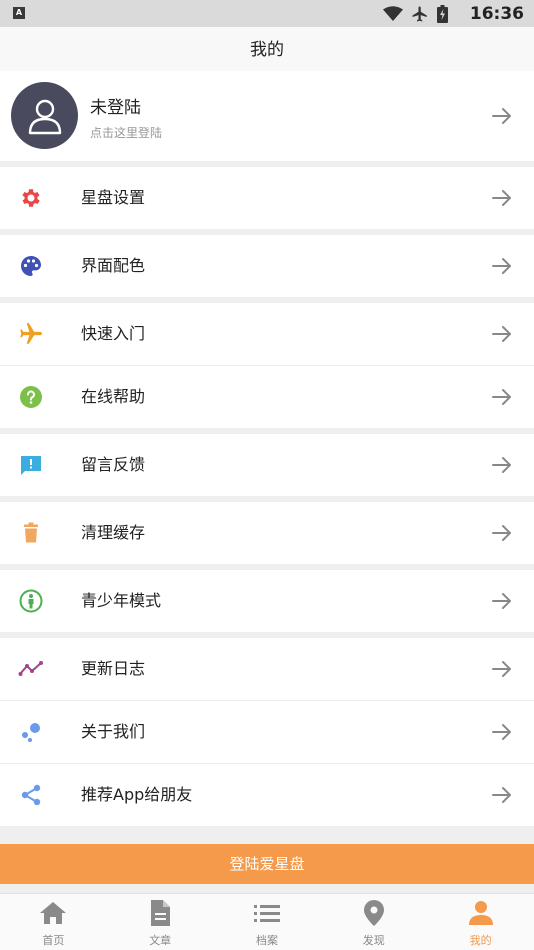 This screenshot has width=534, height=950. Describe the element at coordinates (374, 913) in the screenshot. I see `location-pin-icon` at that location.